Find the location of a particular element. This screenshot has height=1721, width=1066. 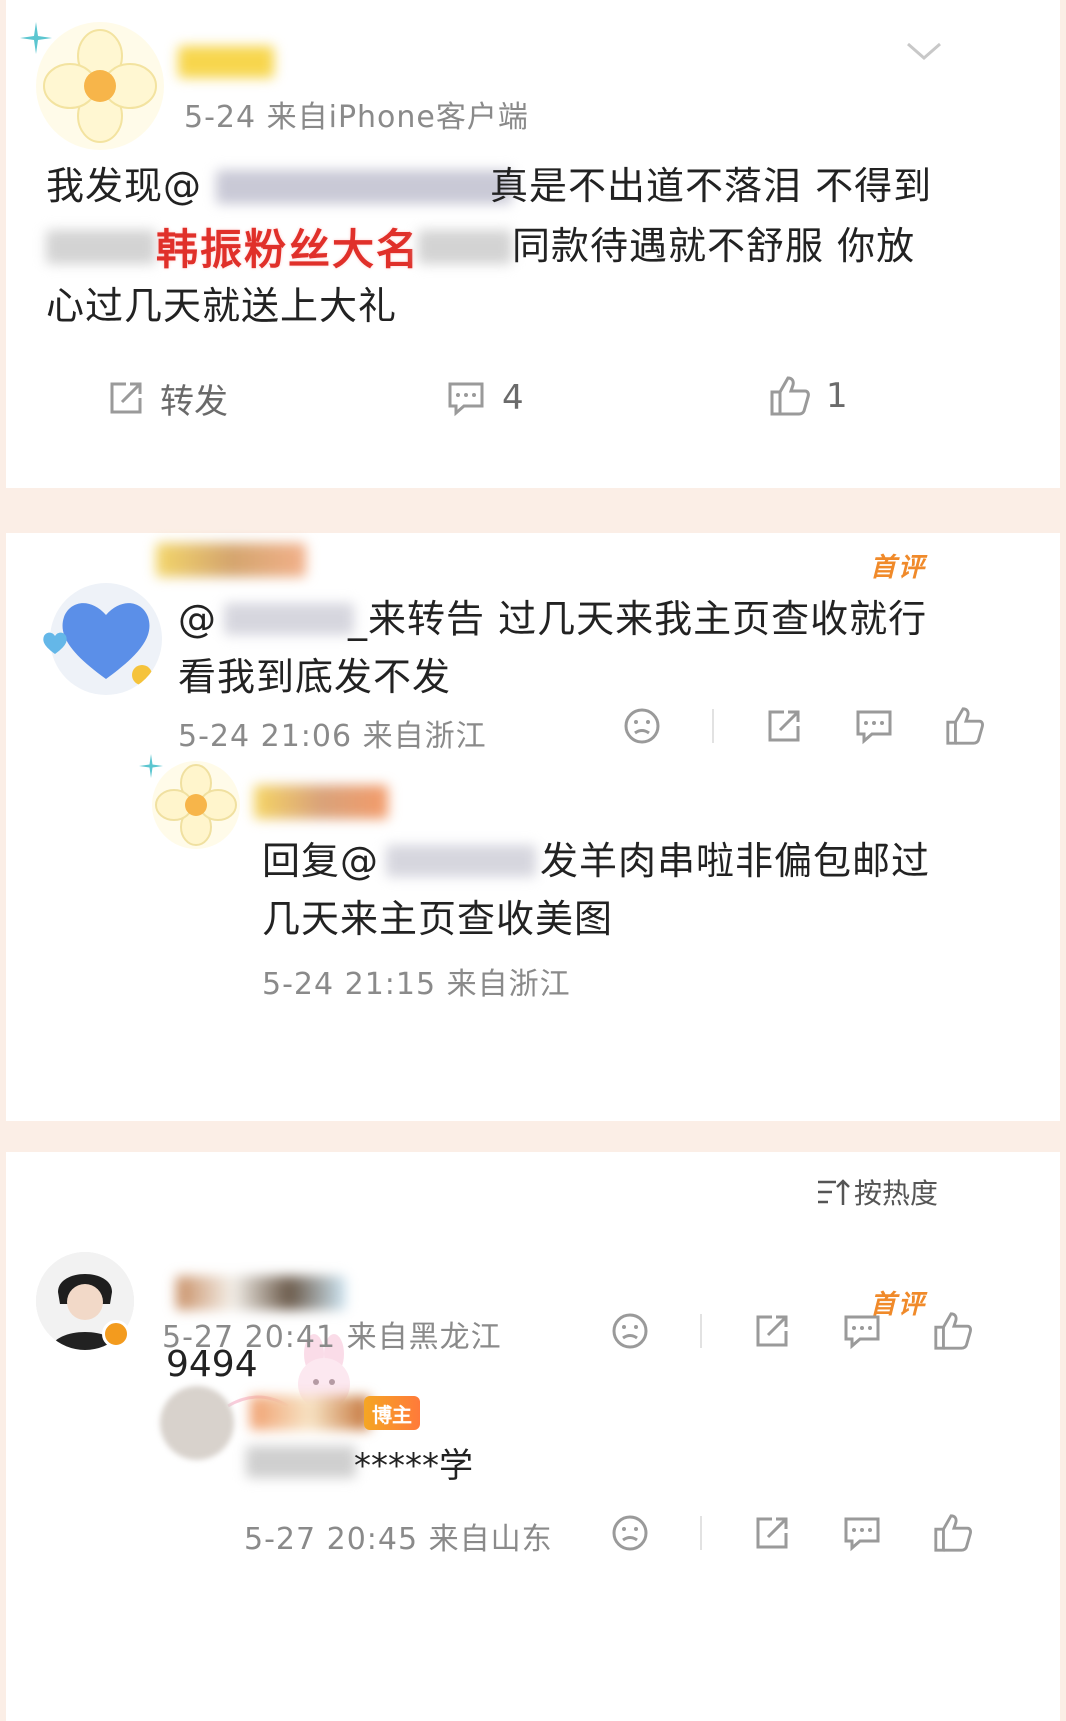

comment1-actions is located at coordinates (804, 726).